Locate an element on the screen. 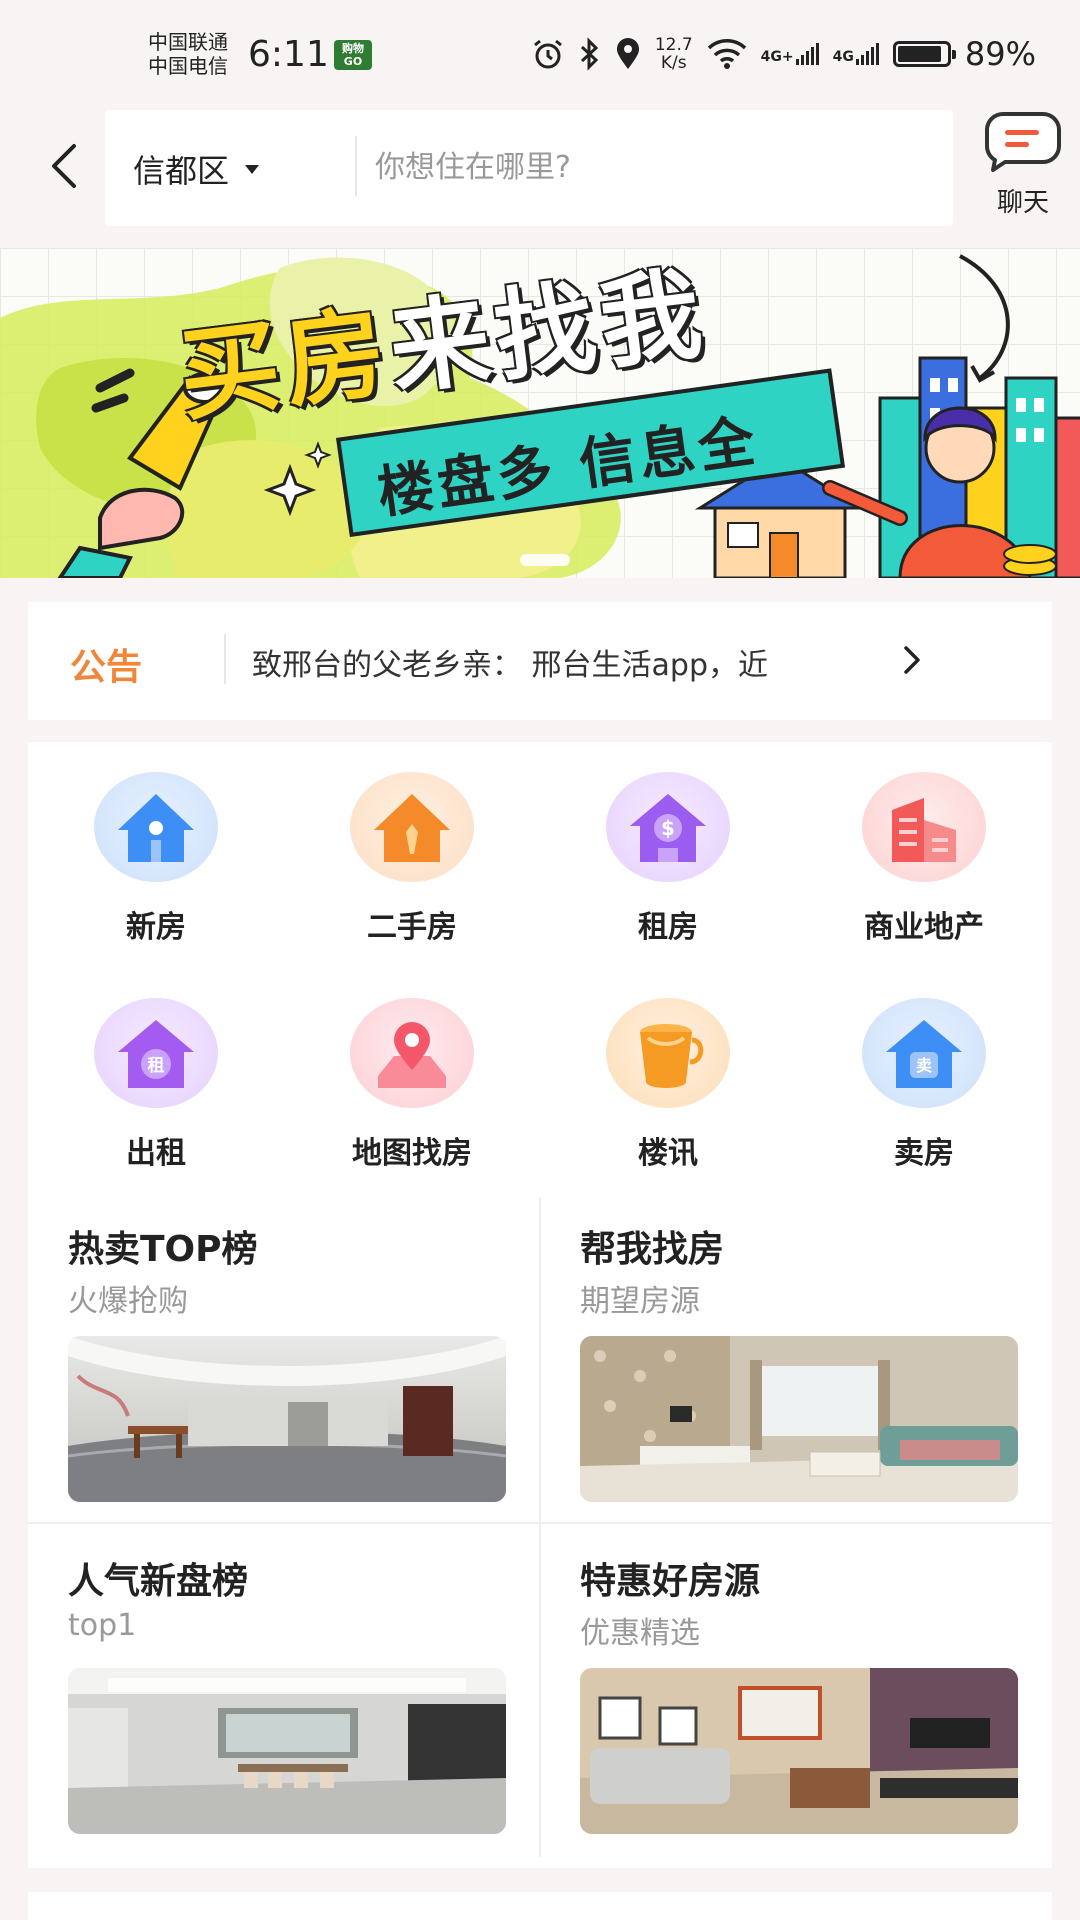 Image resolution: width=1080 pixels, height=1920 pixels. category-second-hand: 二手房 is located at coordinates (412, 872).